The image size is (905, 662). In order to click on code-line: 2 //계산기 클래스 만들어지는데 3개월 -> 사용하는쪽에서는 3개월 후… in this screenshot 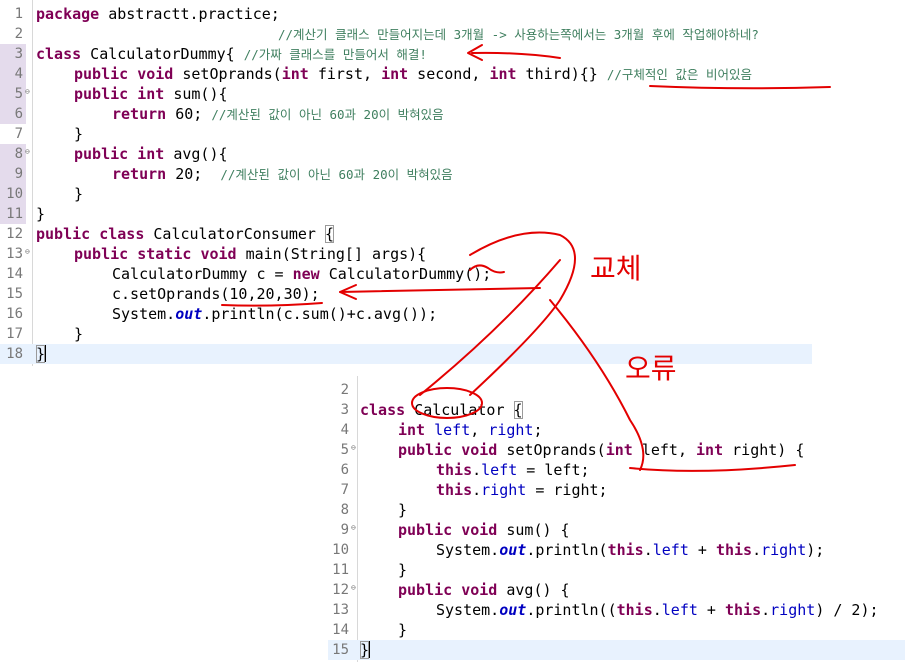, I will do `click(406, 34)`.